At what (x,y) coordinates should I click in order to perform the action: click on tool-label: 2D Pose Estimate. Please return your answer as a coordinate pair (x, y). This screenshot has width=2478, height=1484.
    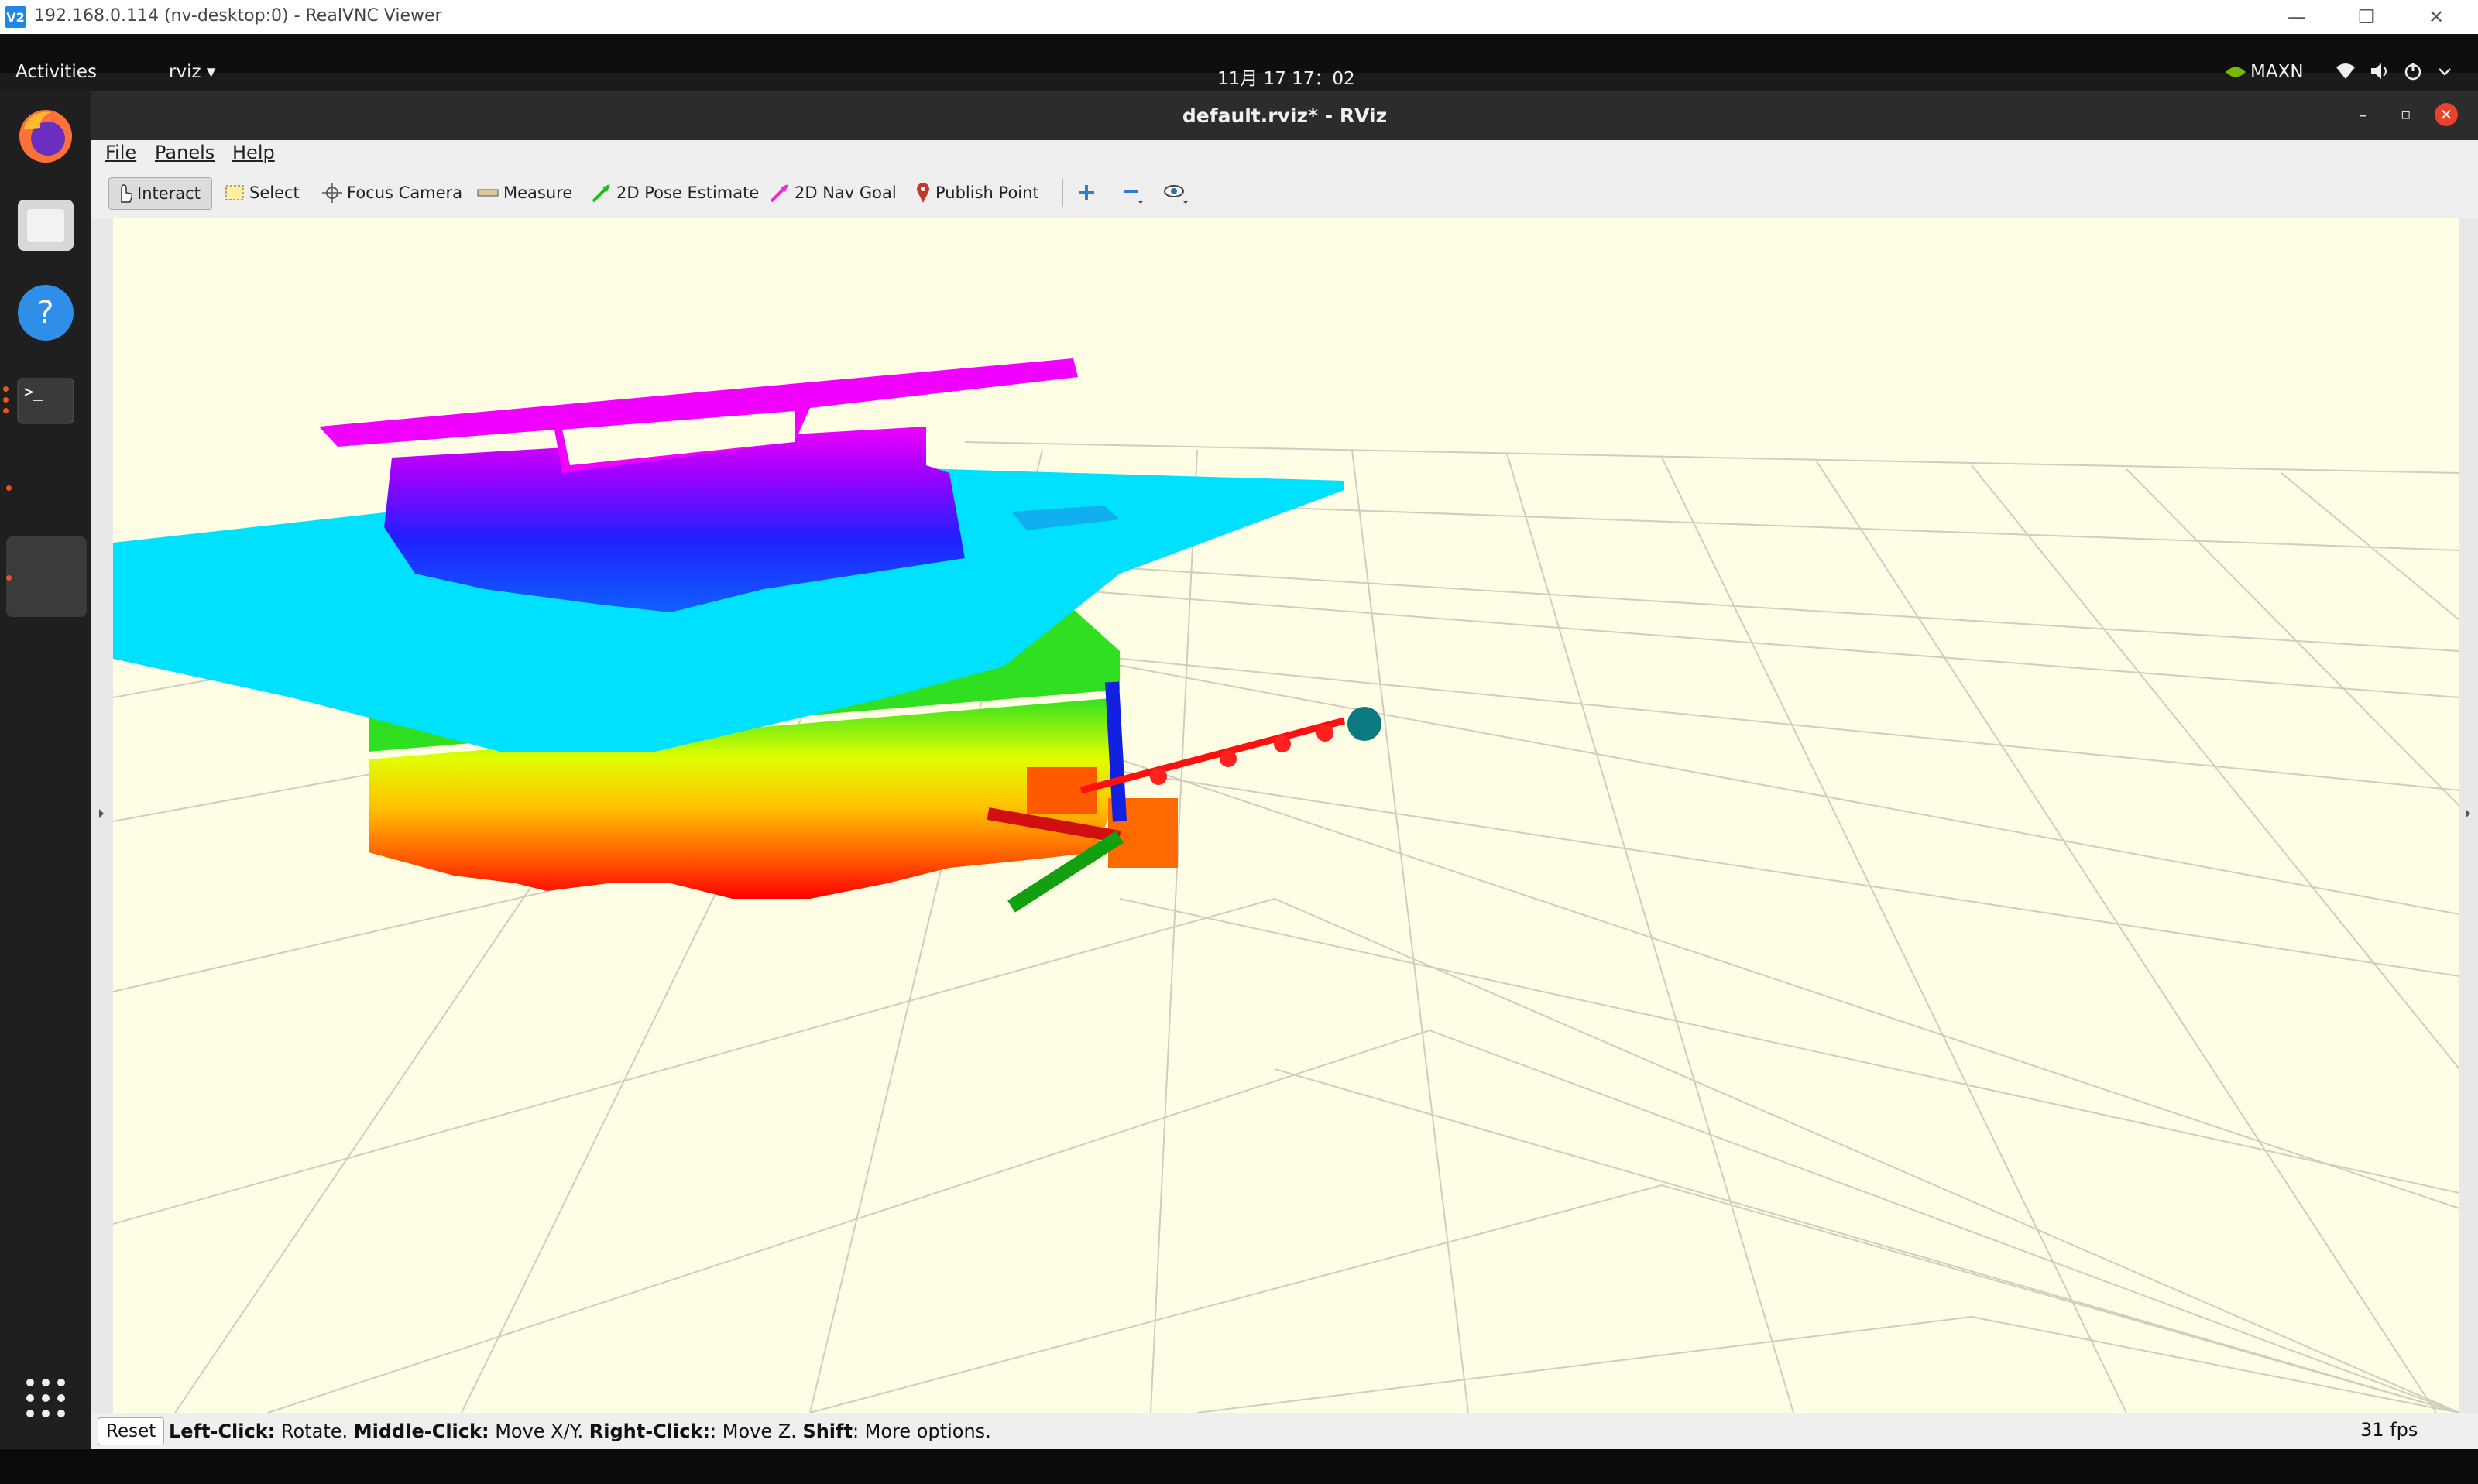
    Looking at the image, I should click on (688, 193).